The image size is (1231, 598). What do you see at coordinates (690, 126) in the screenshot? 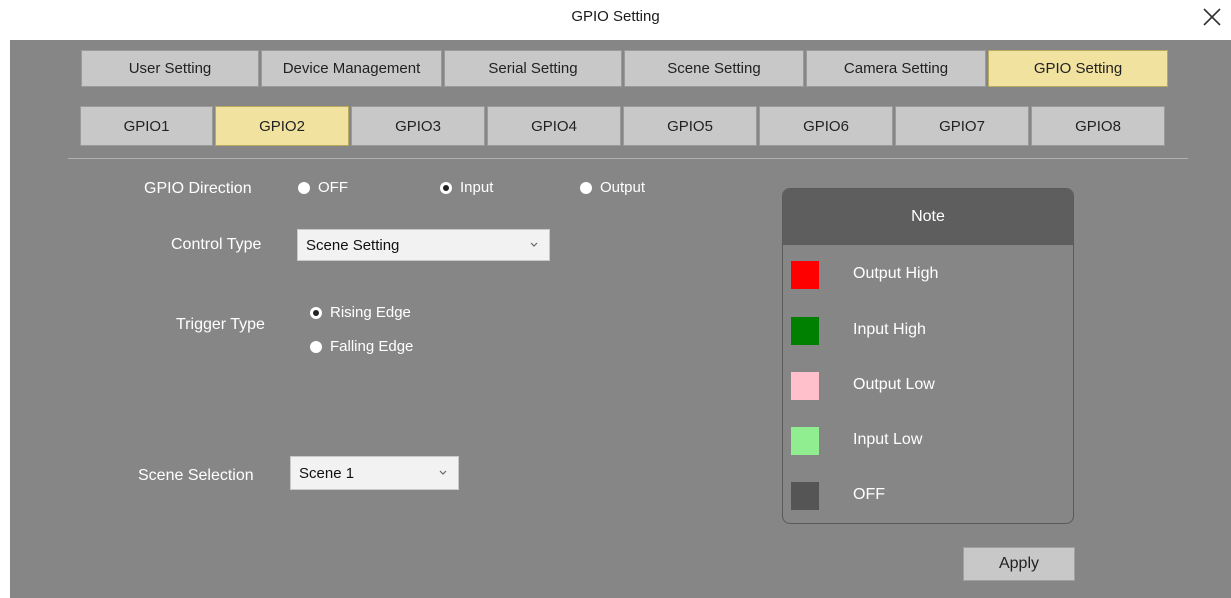
I see `tab-gpio5: GPIO5` at bounding box center [690, 126].